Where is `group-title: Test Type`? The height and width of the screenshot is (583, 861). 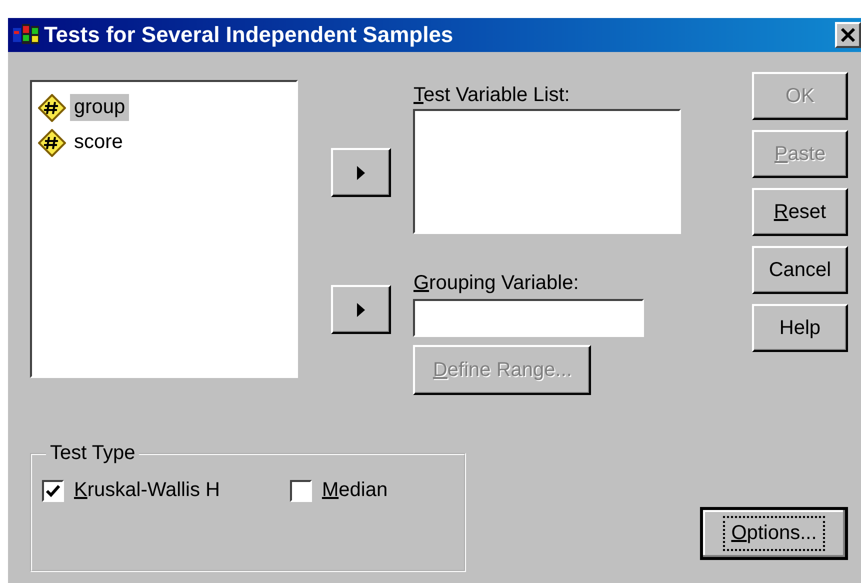
group-title: Test Type is located at coordinates (92, 453).